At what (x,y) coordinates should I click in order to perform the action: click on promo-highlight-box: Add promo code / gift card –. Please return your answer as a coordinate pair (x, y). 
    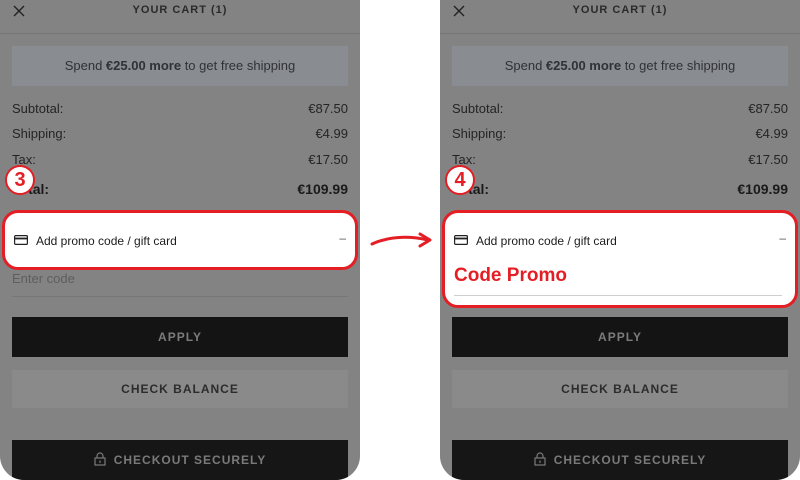
    Looking at the image, I should click on (180, 240).